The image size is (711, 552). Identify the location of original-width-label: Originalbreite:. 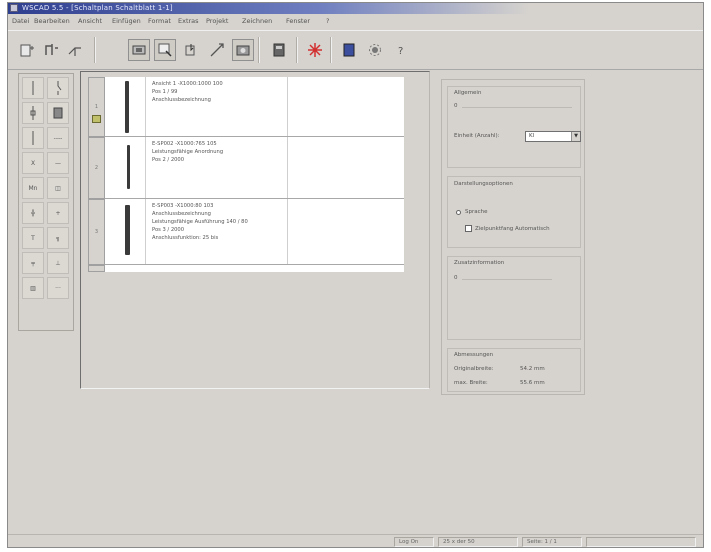
(474, 369).